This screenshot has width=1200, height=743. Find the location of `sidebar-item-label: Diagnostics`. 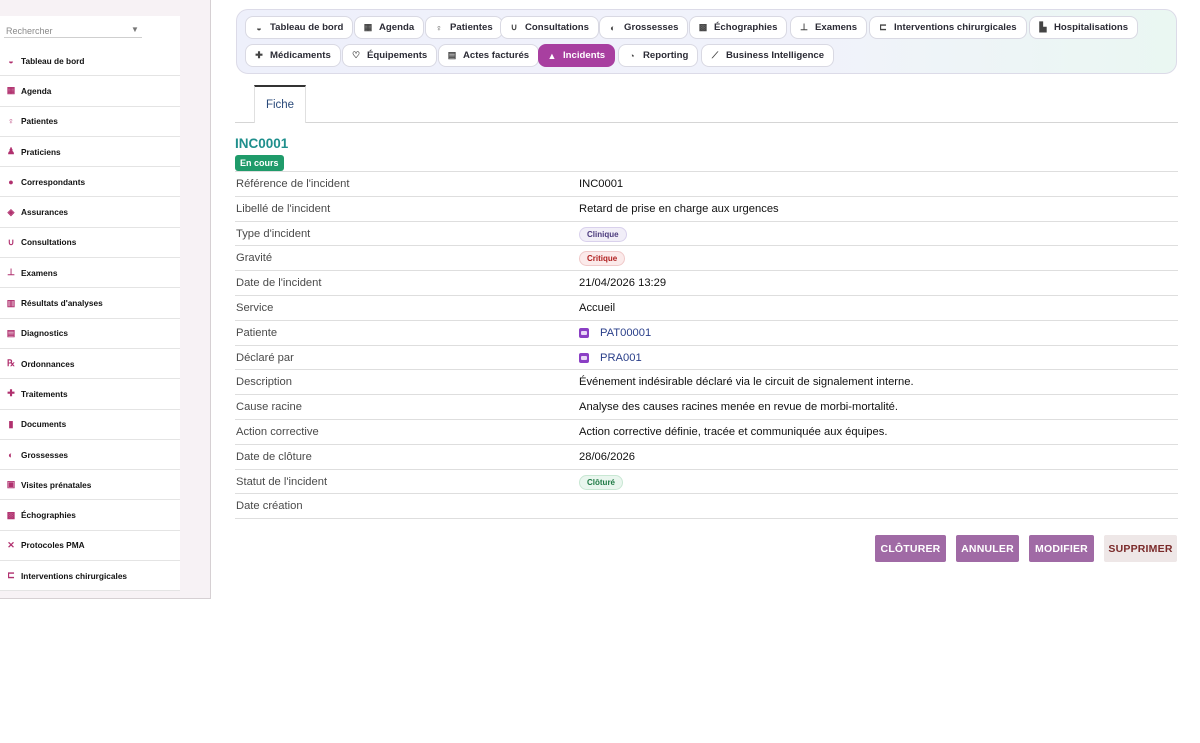

sidebar-item-label: Diagnostics is located at coordinates (45, 333).